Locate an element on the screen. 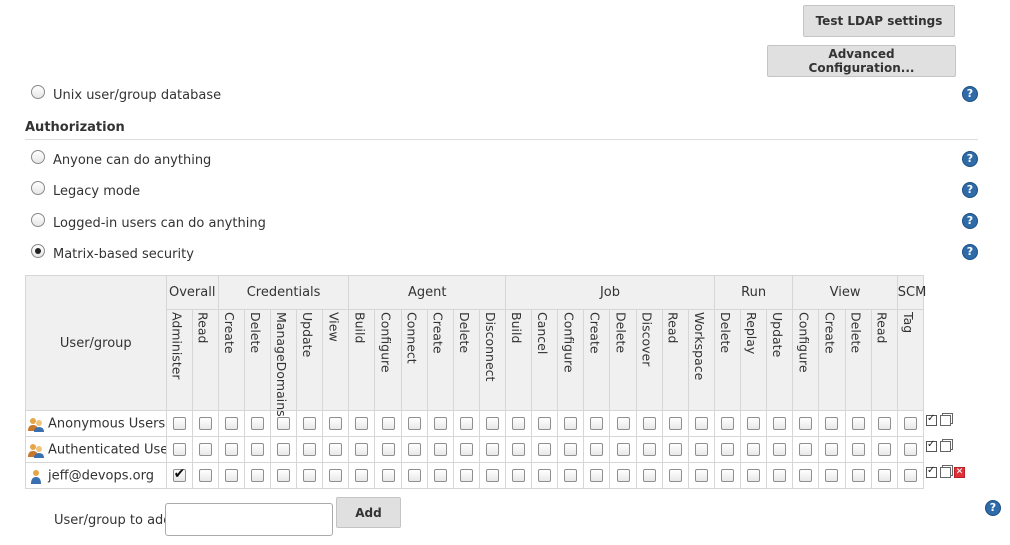 The image size is (1010, 545). radio-matrix-based-security is located at coordinates (38, 251).